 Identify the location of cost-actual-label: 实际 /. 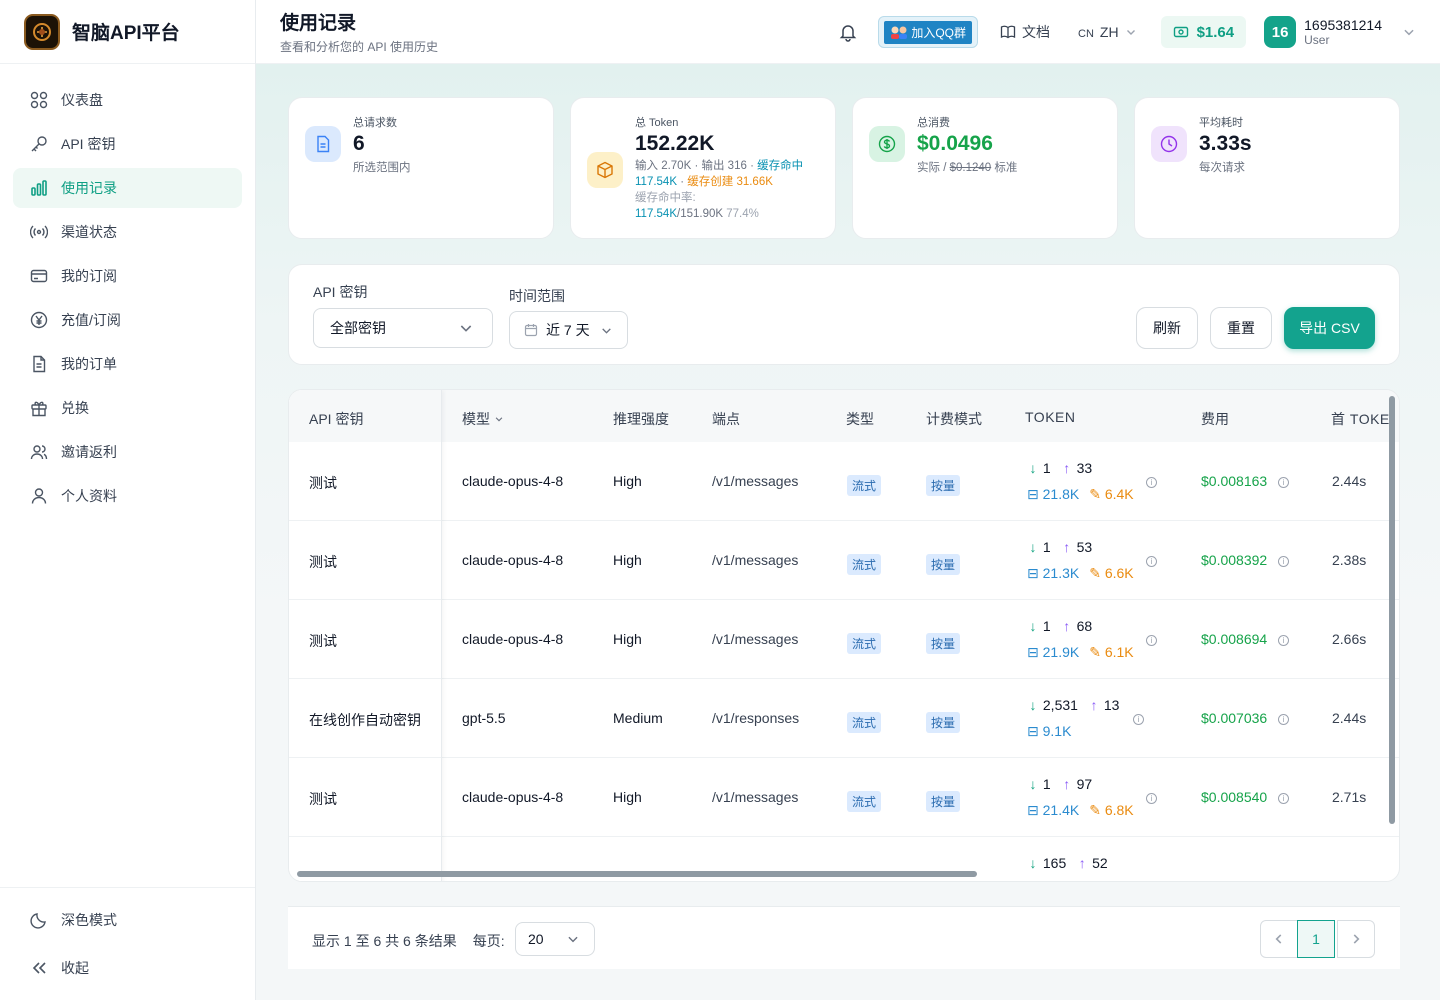
(932, 168).